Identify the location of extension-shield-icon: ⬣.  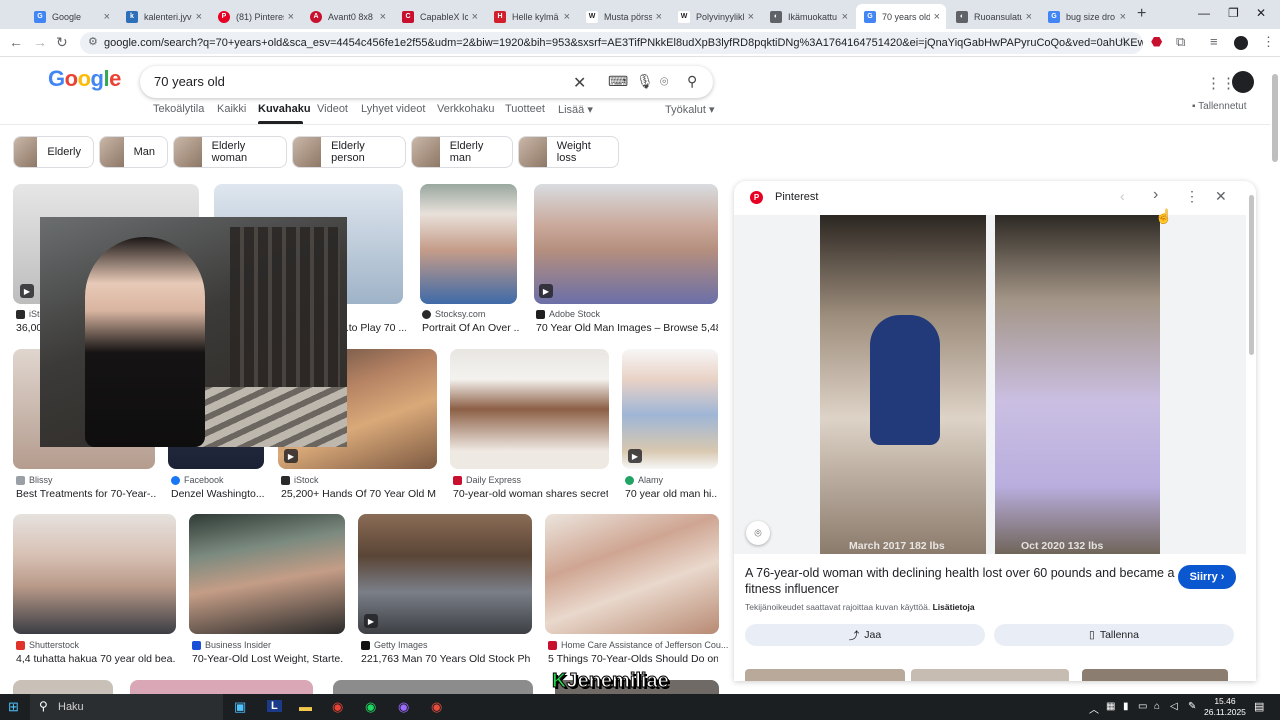
(1156, 42).